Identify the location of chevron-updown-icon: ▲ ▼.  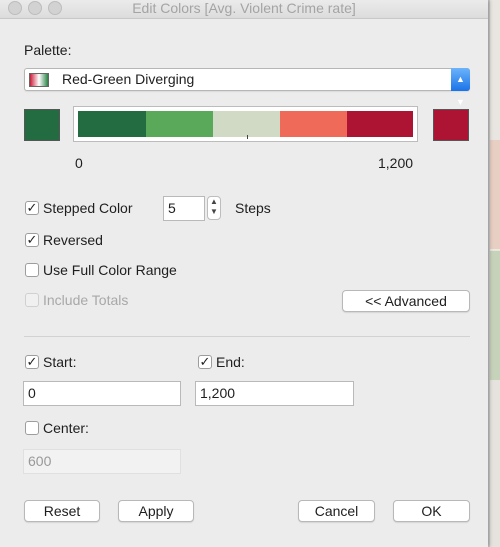
(460, 87).